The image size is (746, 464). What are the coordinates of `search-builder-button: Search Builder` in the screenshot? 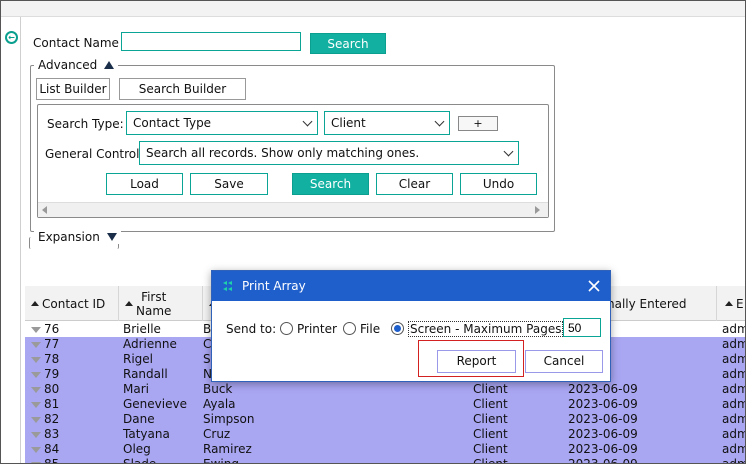 It's located at (182, 89).